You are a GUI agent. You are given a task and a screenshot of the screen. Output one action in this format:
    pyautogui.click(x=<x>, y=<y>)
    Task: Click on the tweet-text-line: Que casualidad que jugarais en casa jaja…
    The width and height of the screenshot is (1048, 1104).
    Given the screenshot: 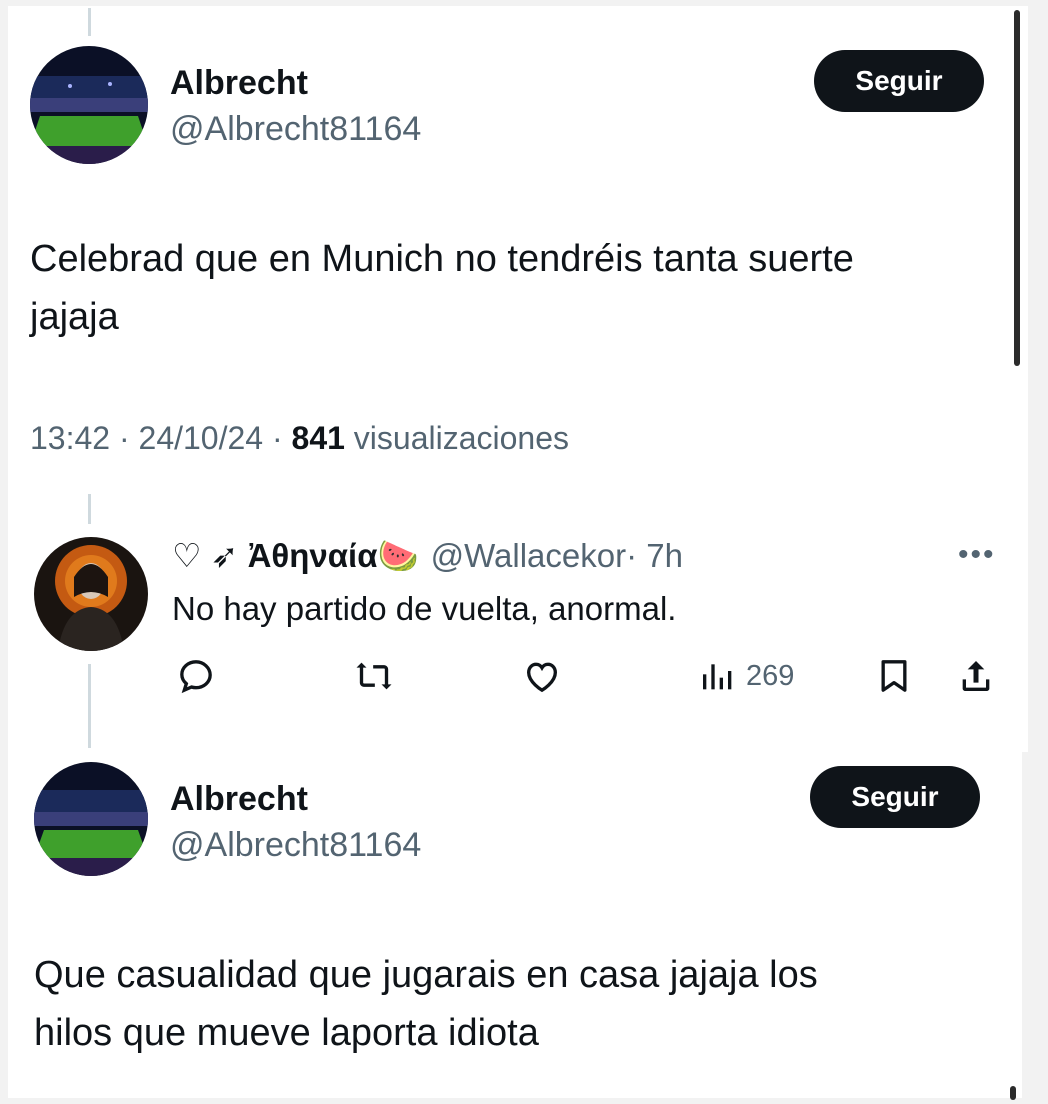 What is the action you would take?
    pyautogui.click(x=426, y=975)
    